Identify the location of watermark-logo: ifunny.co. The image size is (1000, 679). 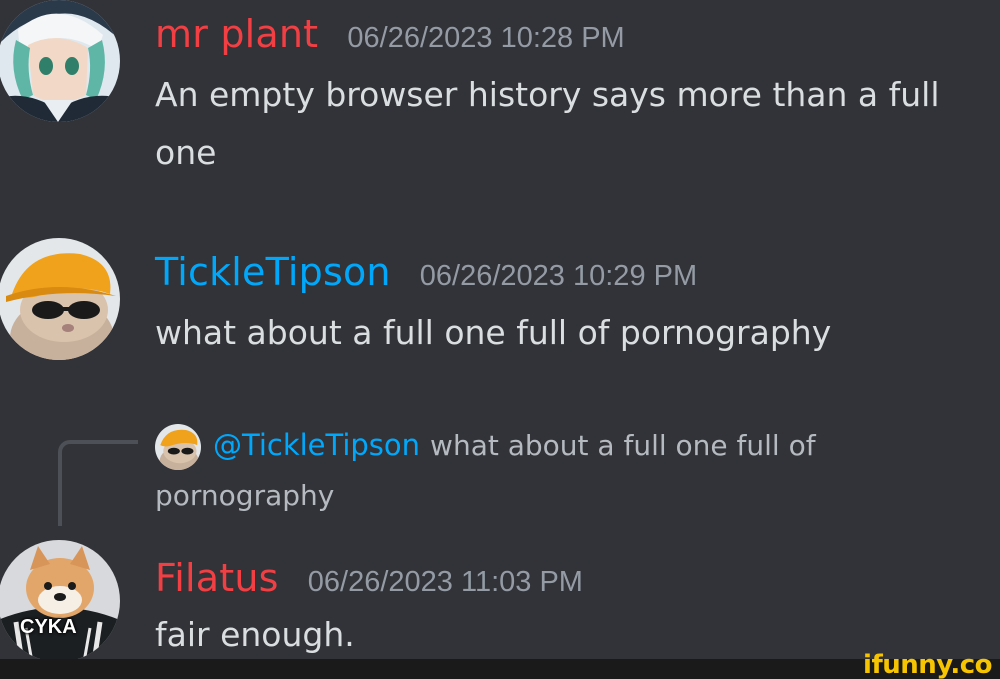
(927, 664).